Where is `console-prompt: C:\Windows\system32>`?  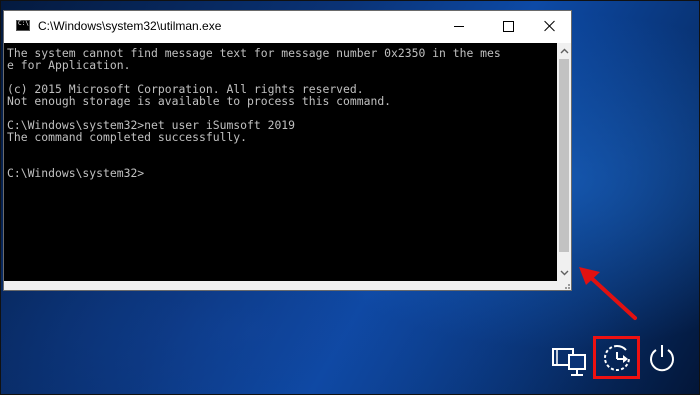
console-prompt: C:\Windows\system32> is located at coordinates (76, 173).